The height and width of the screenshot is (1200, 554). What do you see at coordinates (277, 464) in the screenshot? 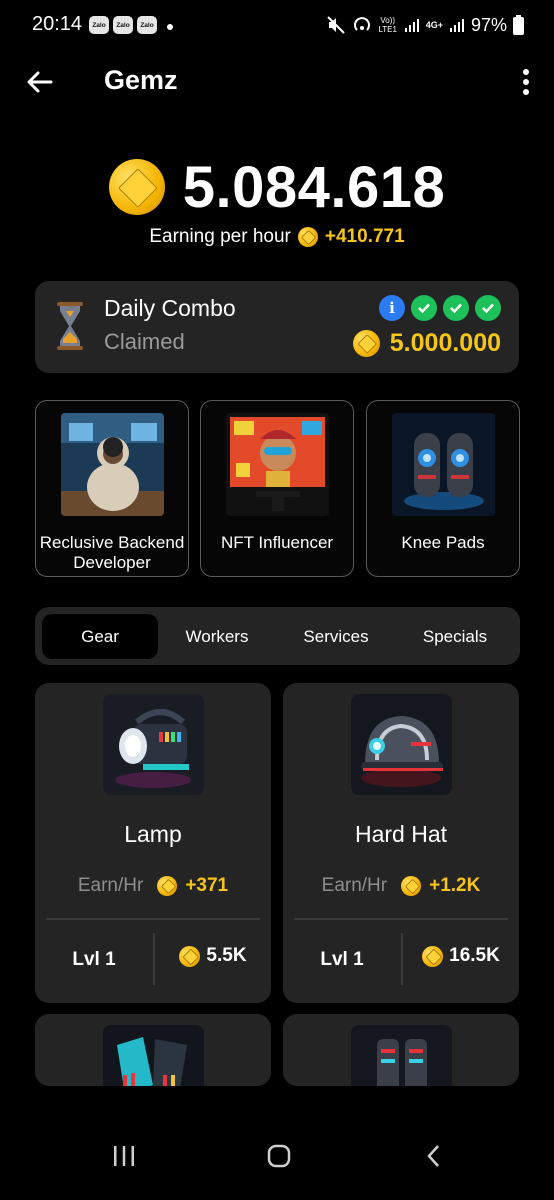
I see `nft-influencer-image` at bounding box center [277, 464].